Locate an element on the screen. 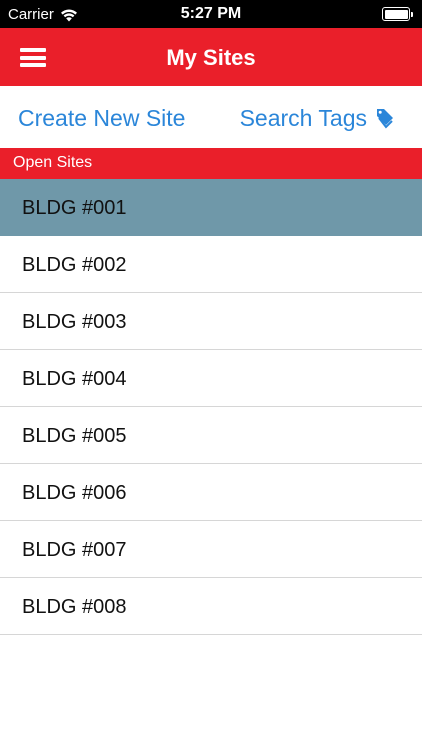 The height and width of the screenshot is (750, 422). site-row-label: BLDG #002 is located at coordinates (74, 265).